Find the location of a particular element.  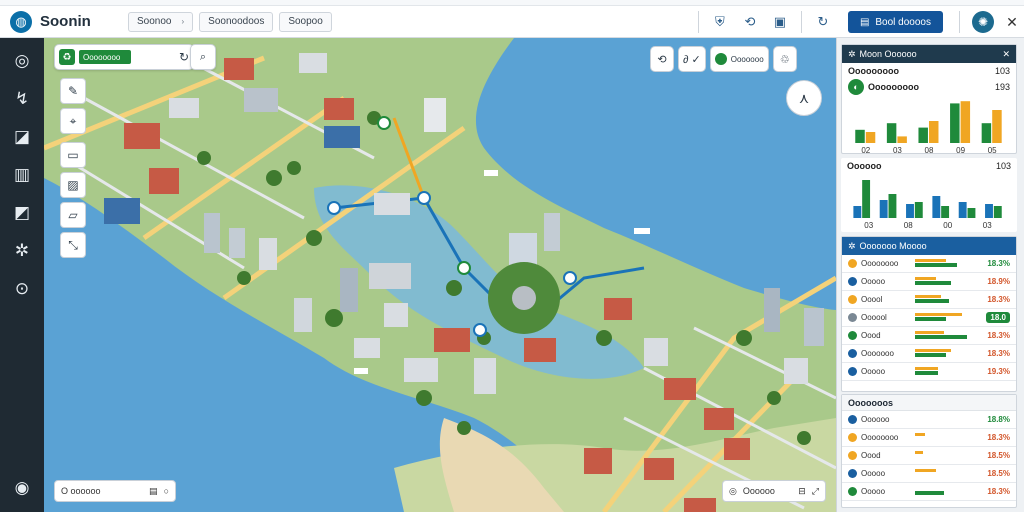

list-item: Oooool 18.0 is located at coordinates (929, 318).